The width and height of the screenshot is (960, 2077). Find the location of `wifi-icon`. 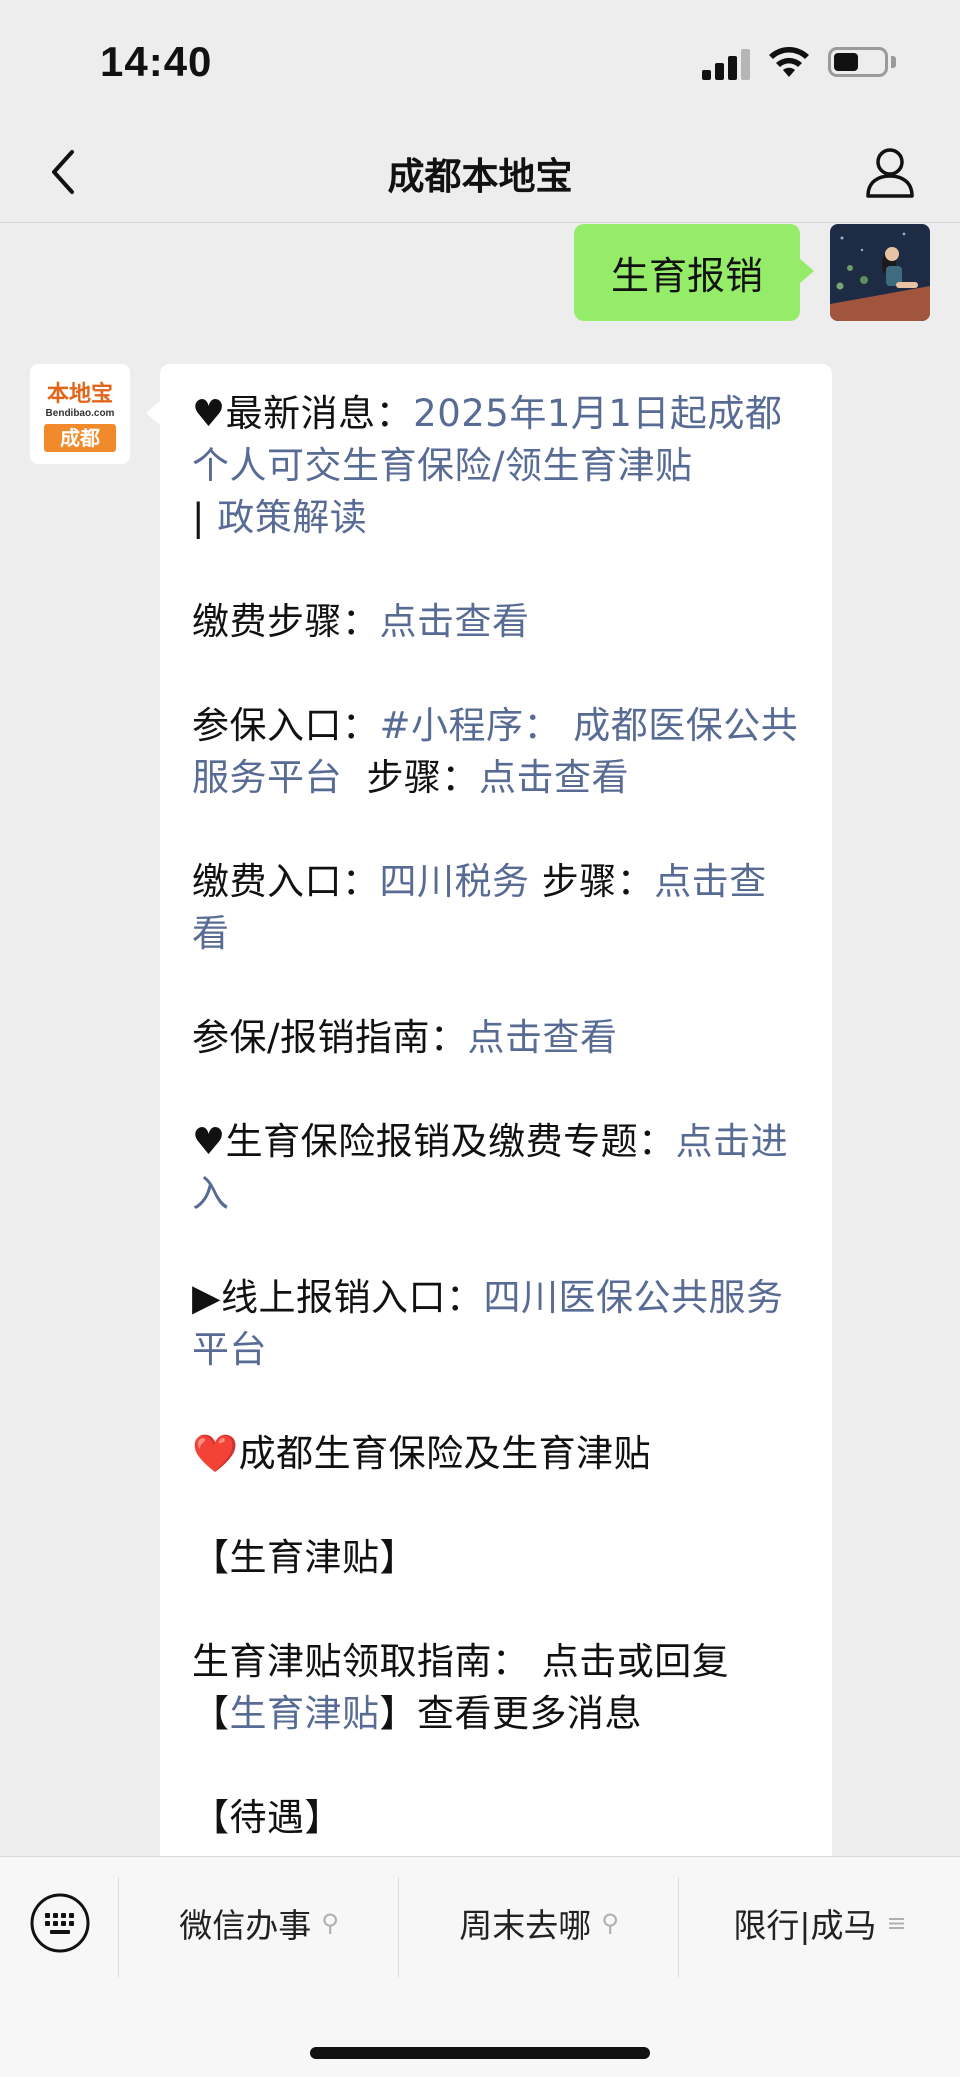

wifi-icon is located at coordinates (789, 62).